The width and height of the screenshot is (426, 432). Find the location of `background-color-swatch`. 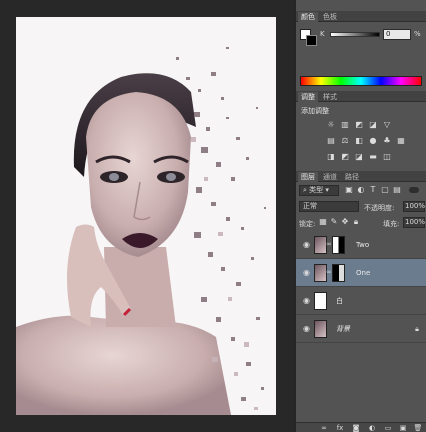

background-color-swatch is located at coordinates (311, 40).